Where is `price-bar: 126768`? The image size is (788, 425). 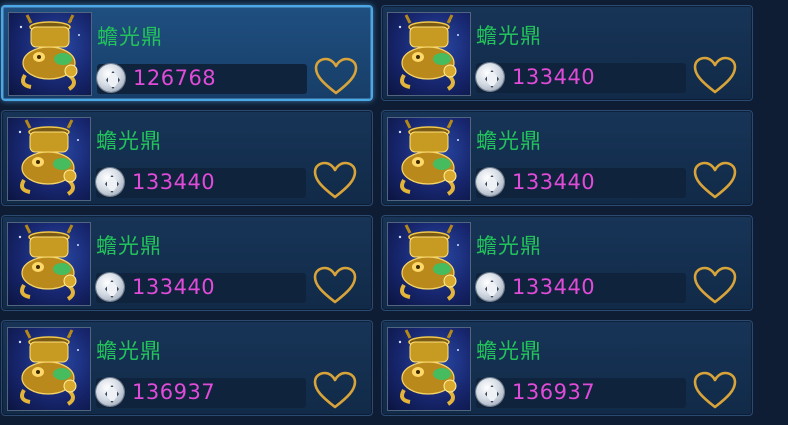
price-bar: 126768 is located at coordinates (202, 79).